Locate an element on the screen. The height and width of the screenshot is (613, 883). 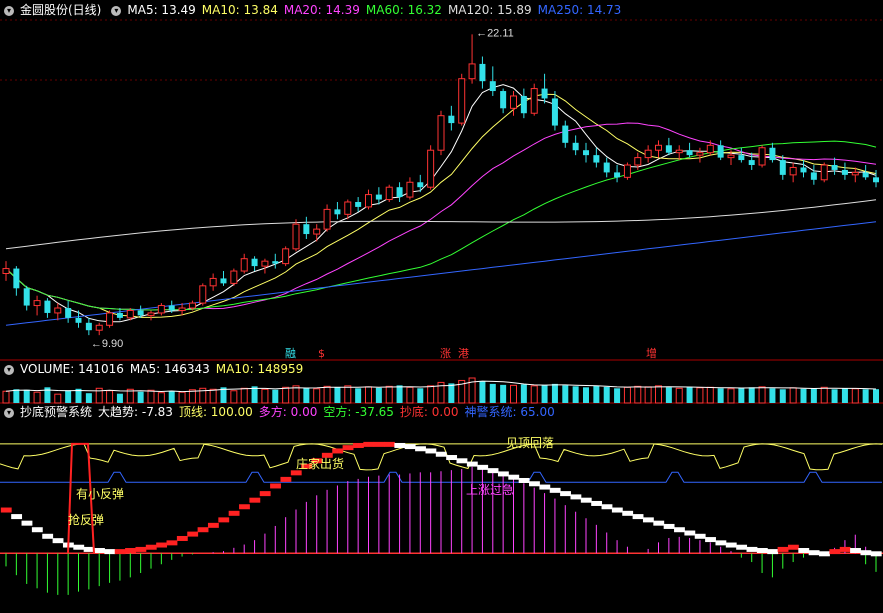
event-marker: $ is located at coordinates (321, 353).